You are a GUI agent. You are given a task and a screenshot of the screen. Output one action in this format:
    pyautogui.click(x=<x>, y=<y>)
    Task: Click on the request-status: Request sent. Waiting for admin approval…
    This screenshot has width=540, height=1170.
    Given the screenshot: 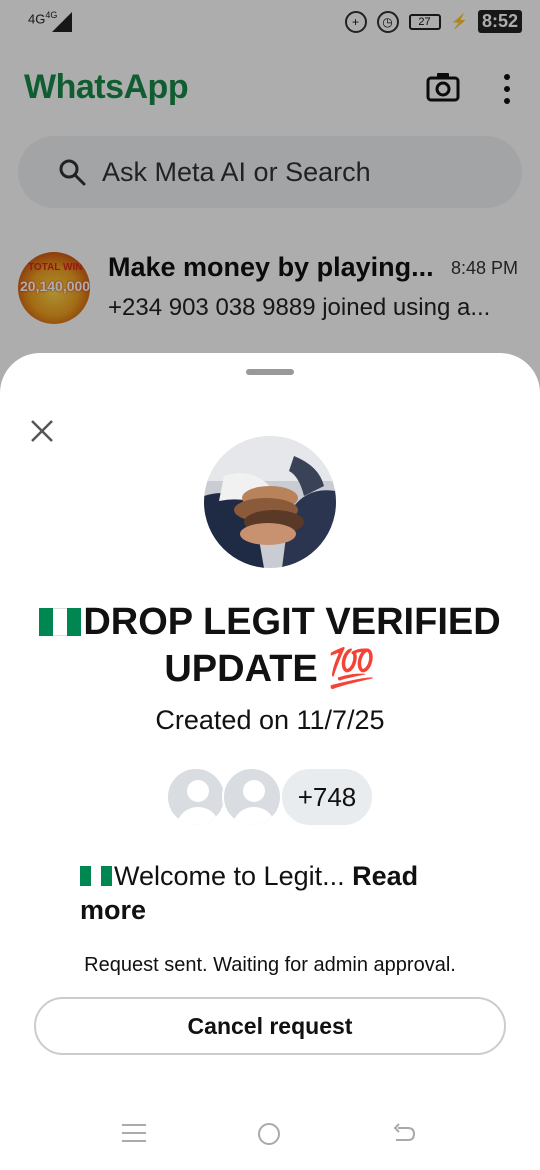 What is the action you would take?
    pyautogui.click(x=270, y=965)
    